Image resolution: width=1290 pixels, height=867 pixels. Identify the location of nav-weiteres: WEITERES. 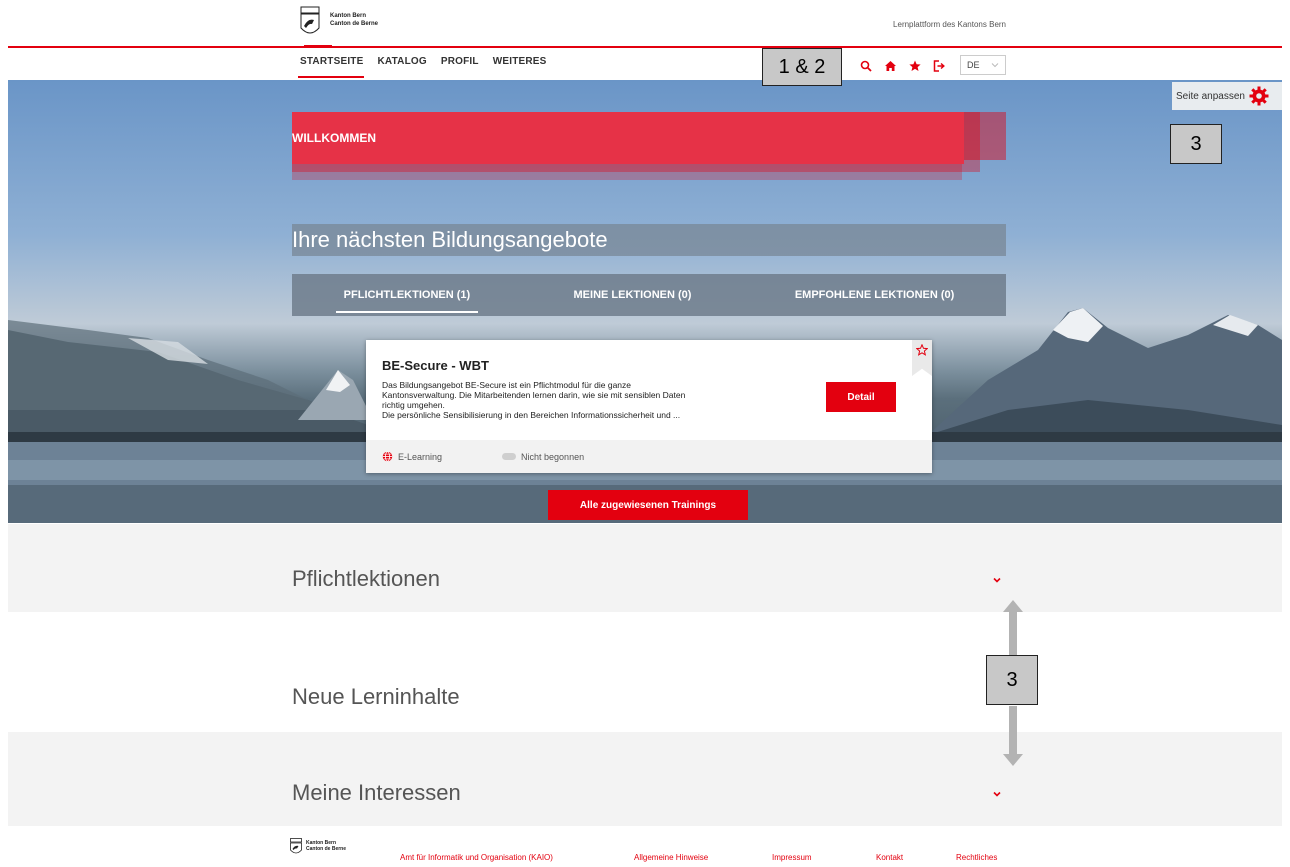
(520, 66).